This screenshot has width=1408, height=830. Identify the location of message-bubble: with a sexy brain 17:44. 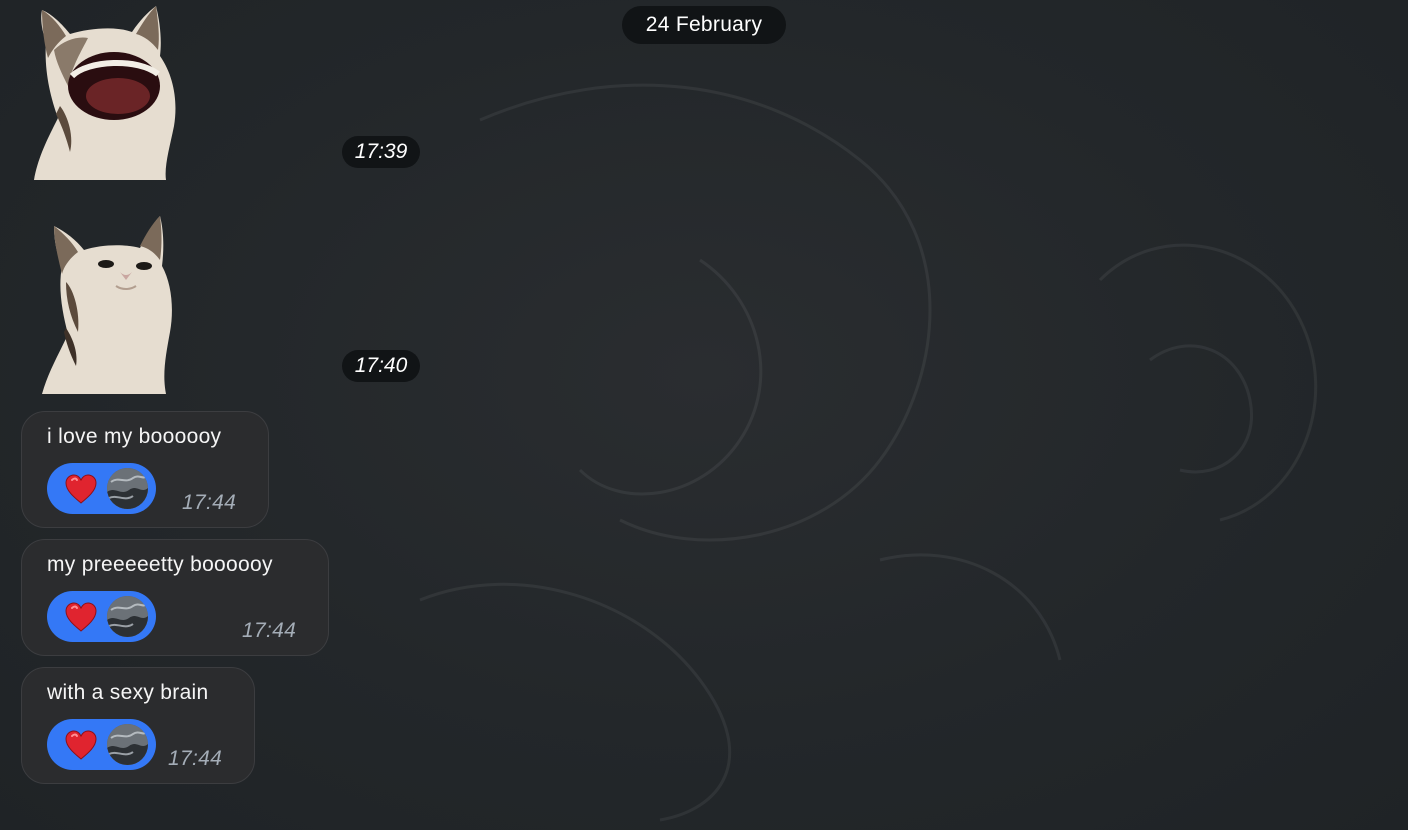
(138, 725).